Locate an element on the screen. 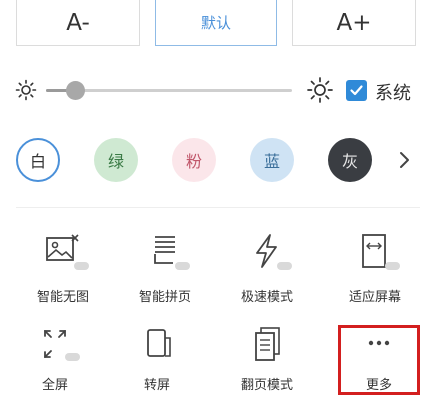  theme-label: 粉 is located at coordinates (193, 161).